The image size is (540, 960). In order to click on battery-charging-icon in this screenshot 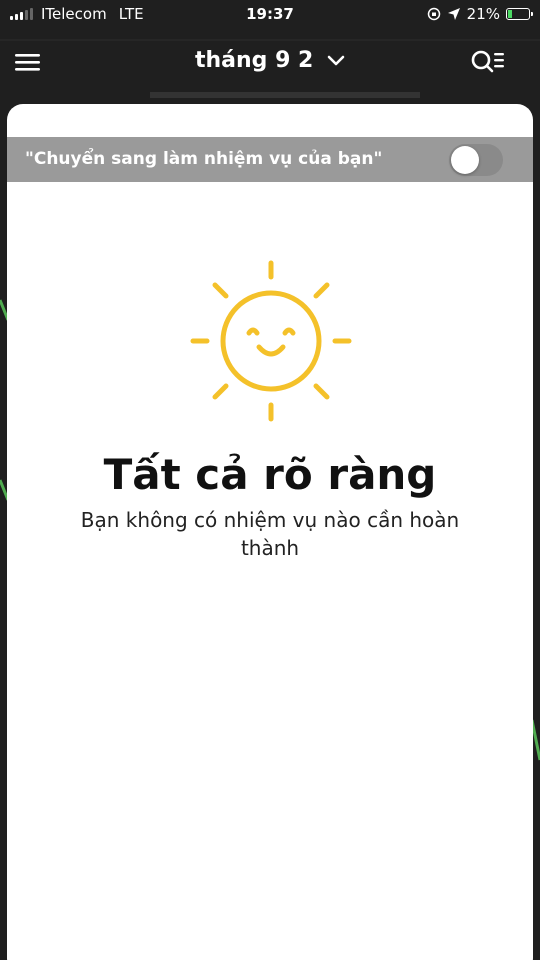, I will do `click(519, 14)`.